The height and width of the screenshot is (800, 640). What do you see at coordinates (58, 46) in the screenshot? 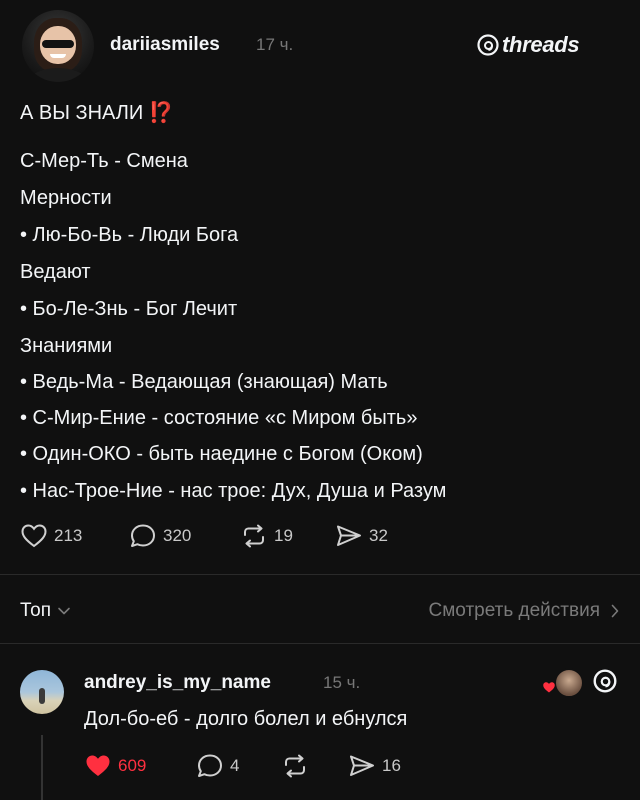
I see `author-avatar` at bounding box center [58, 46].